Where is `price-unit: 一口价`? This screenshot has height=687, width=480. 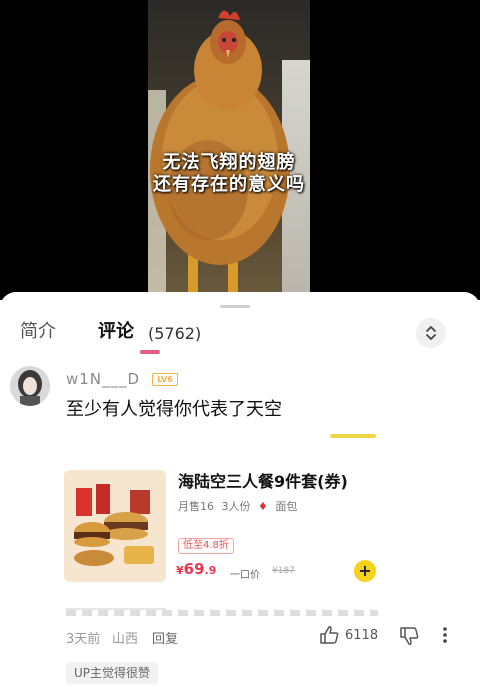
price-unit: 一口价 is located at coordinates (245, 575).